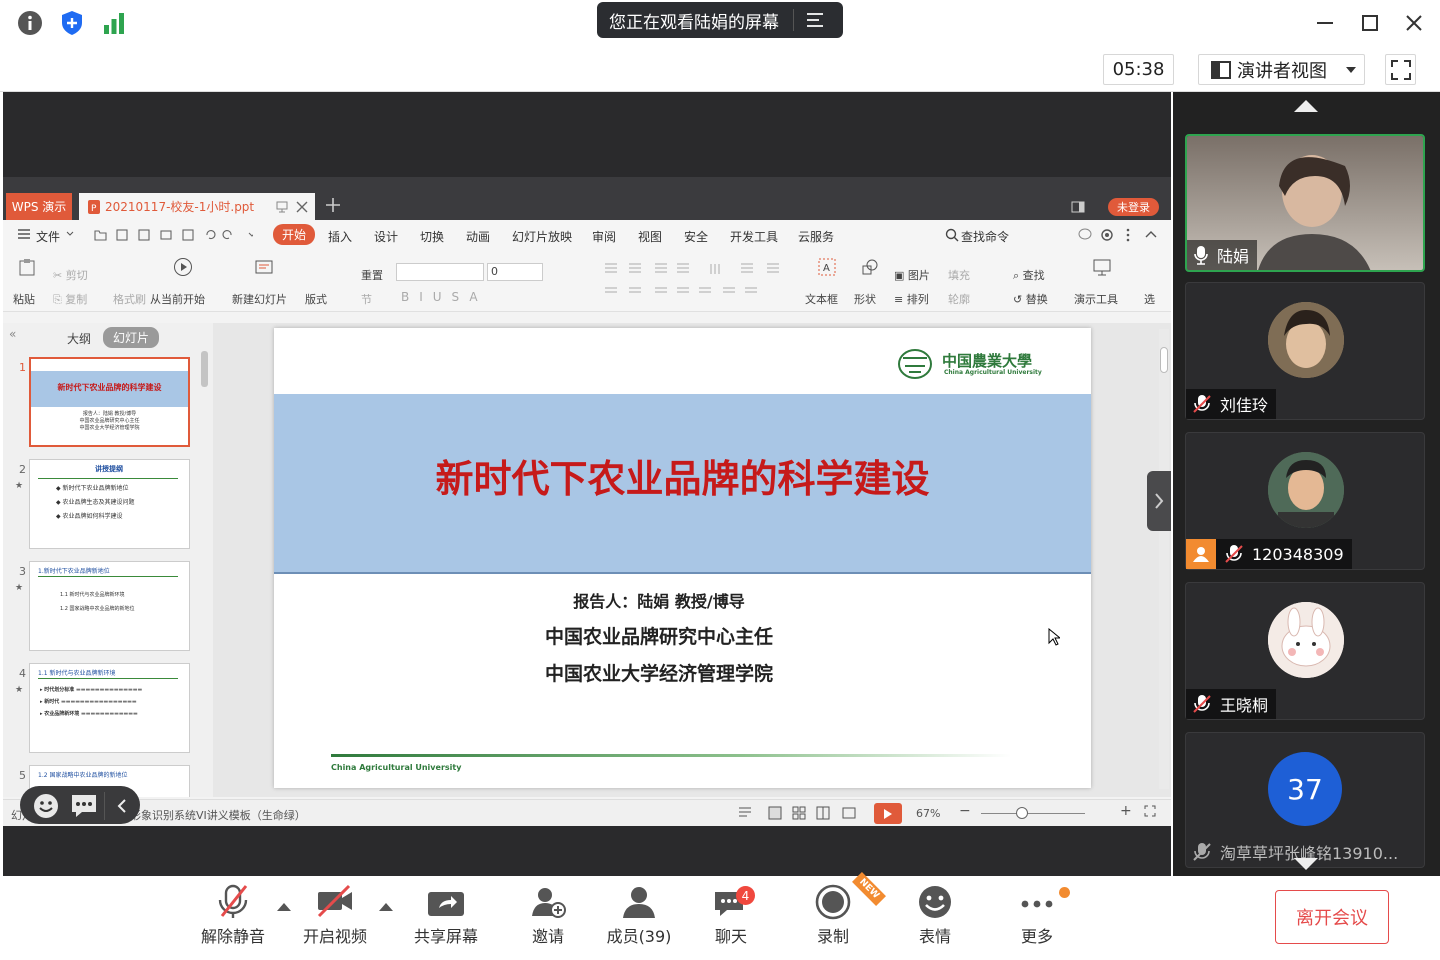  I want to click on menu-home: 开始, so click(294, 234).